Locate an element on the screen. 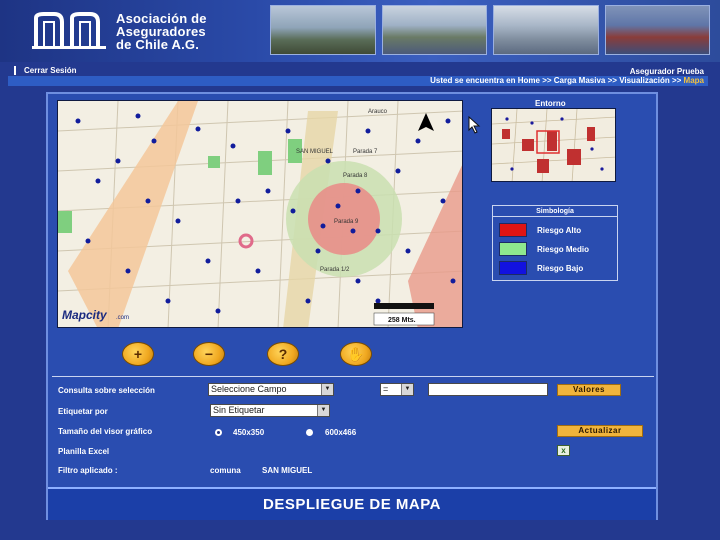 The image size is (720, 540). association-logo is located at coordinates (69, 30).